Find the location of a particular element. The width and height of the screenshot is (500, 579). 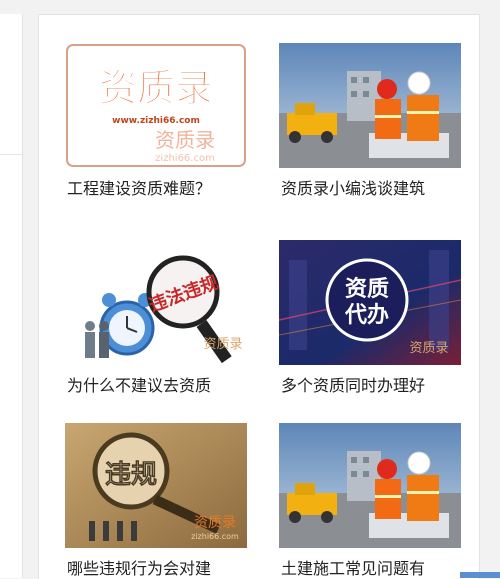

thumb-4-watermark: 资质录 is located at coordinates (428, 348).